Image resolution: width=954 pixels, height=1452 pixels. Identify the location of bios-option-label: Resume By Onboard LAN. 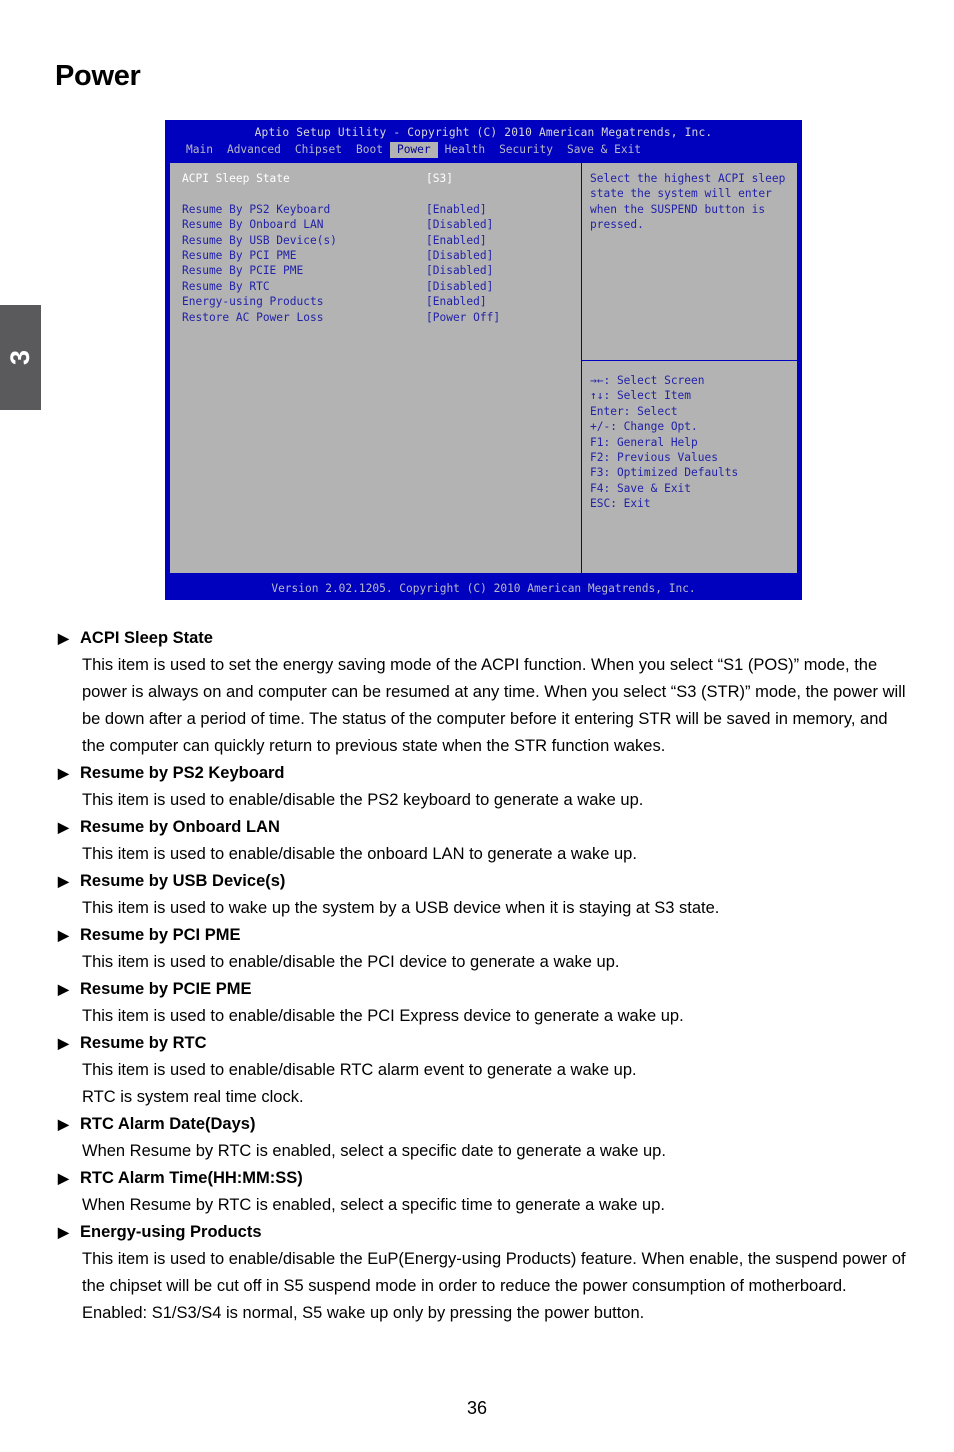
(253, 225).